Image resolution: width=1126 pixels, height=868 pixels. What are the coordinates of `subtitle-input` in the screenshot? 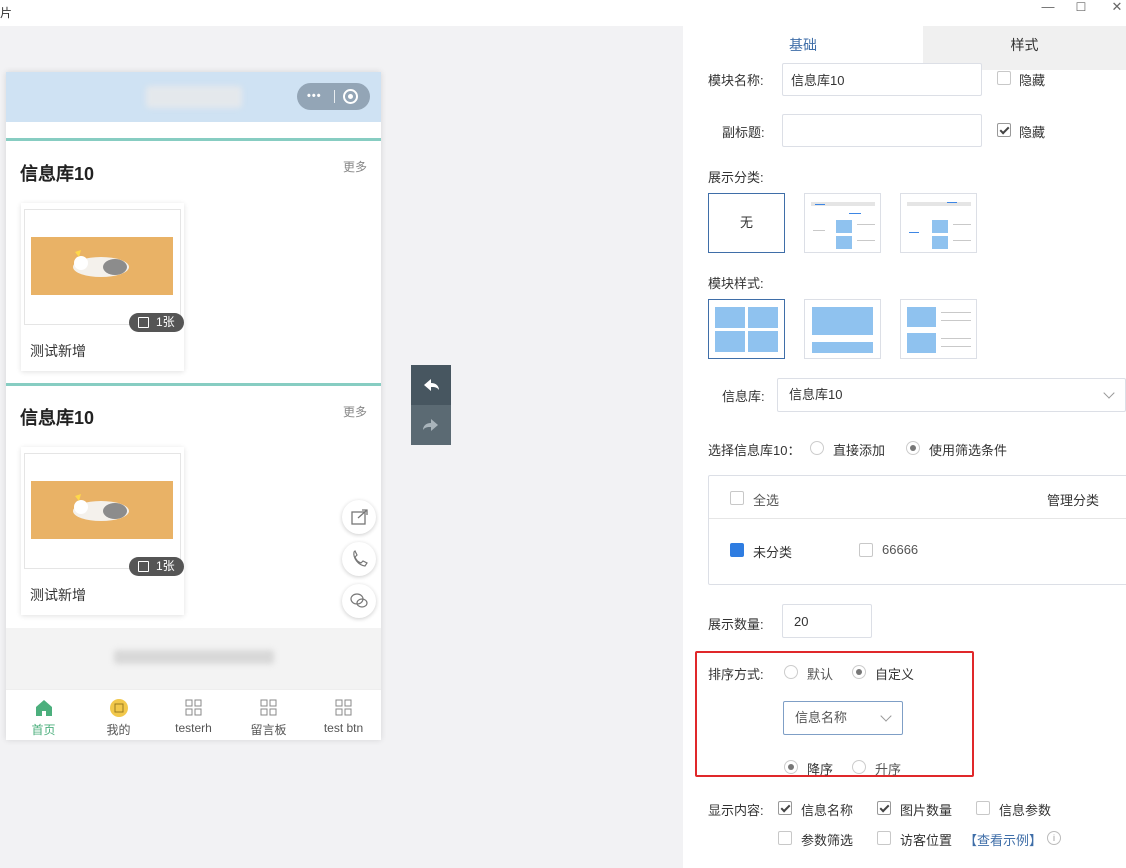 It's located at (882, 130).